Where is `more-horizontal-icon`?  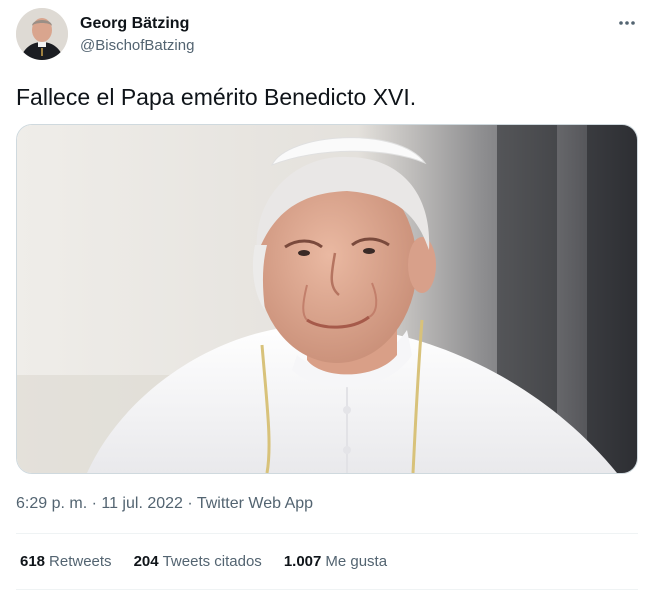
more-horizontal-icon is located at coordinates (627, 23).